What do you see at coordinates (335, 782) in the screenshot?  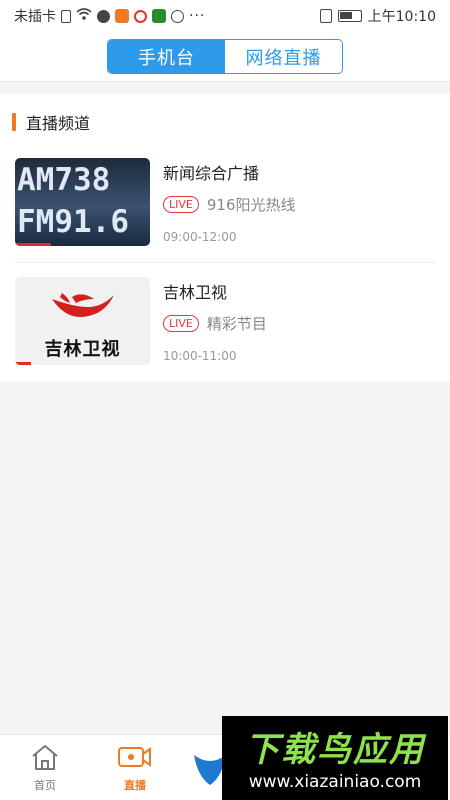 I see `watermark-url: www.xiazainiao.com` at bounding box center [335, 782].